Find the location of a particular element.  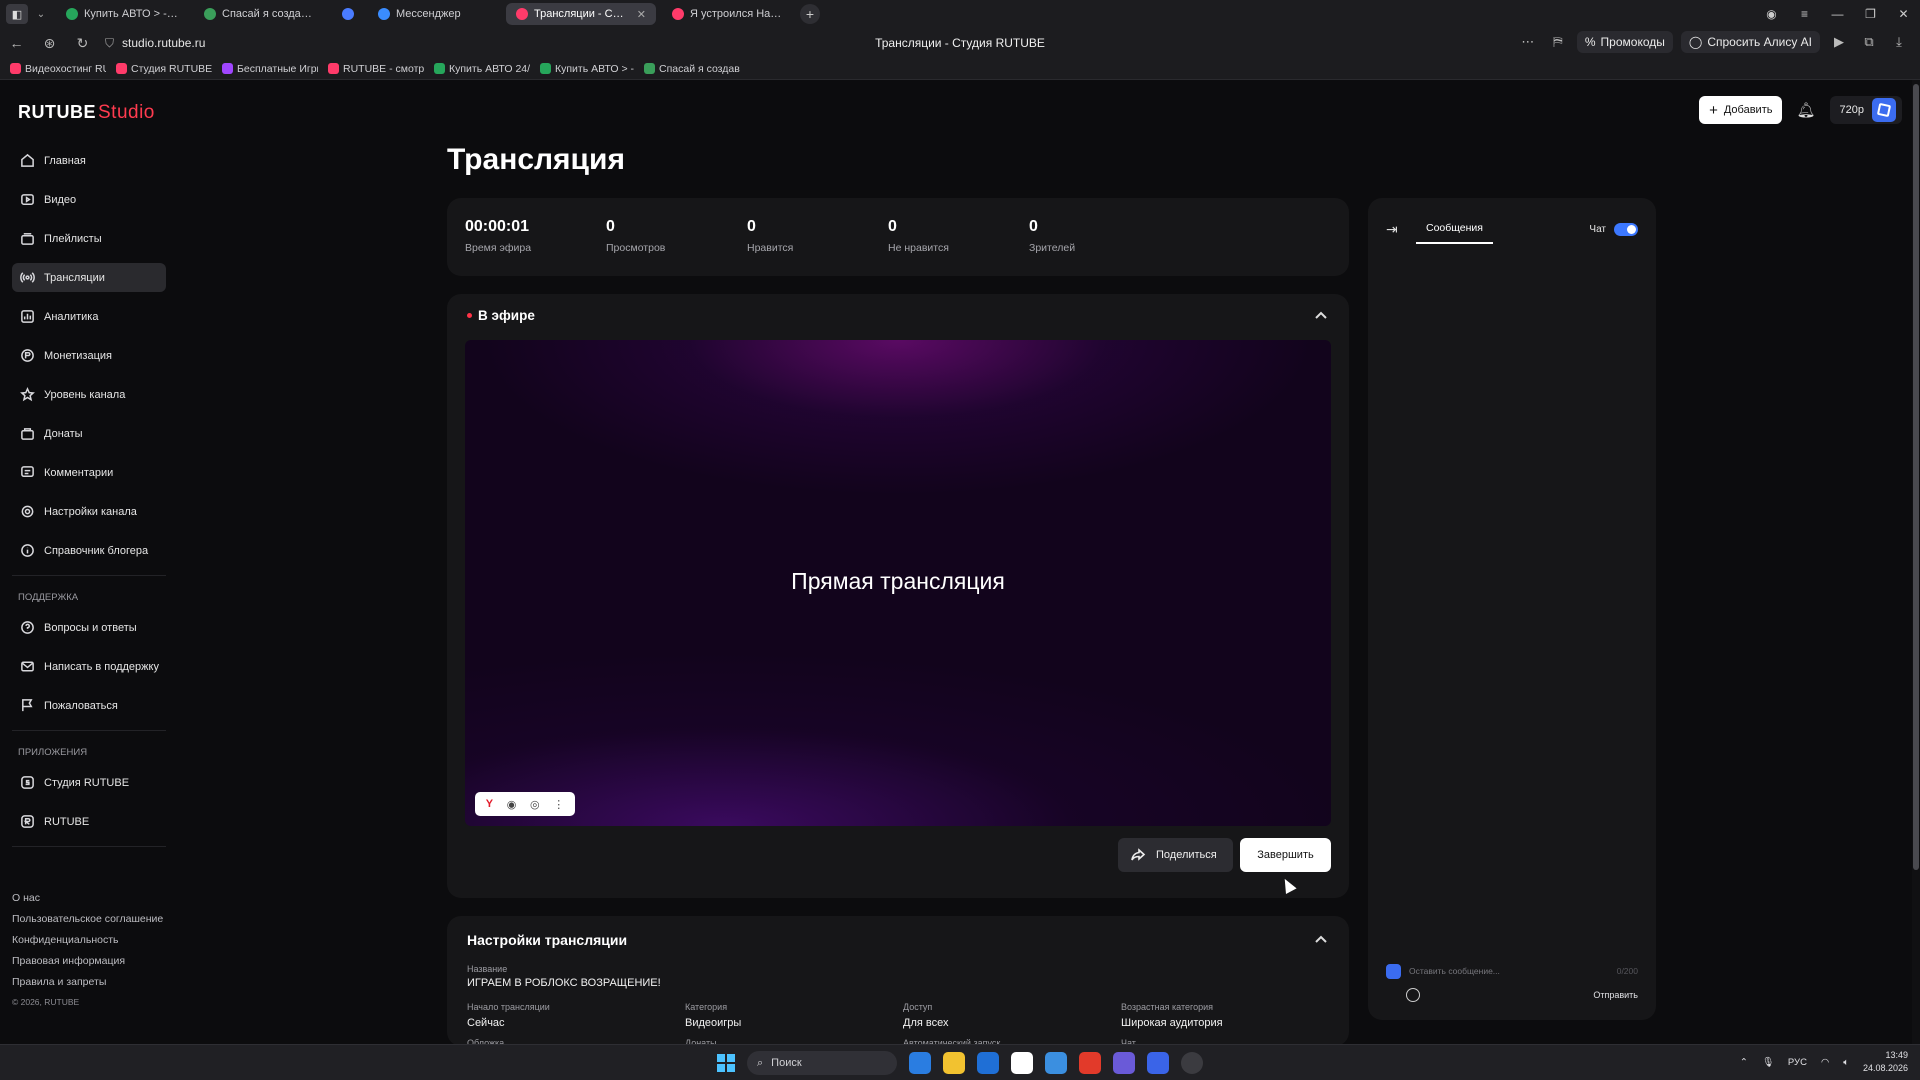

settings-field: Доступ Для всех is located at coordinates (925, 1015).